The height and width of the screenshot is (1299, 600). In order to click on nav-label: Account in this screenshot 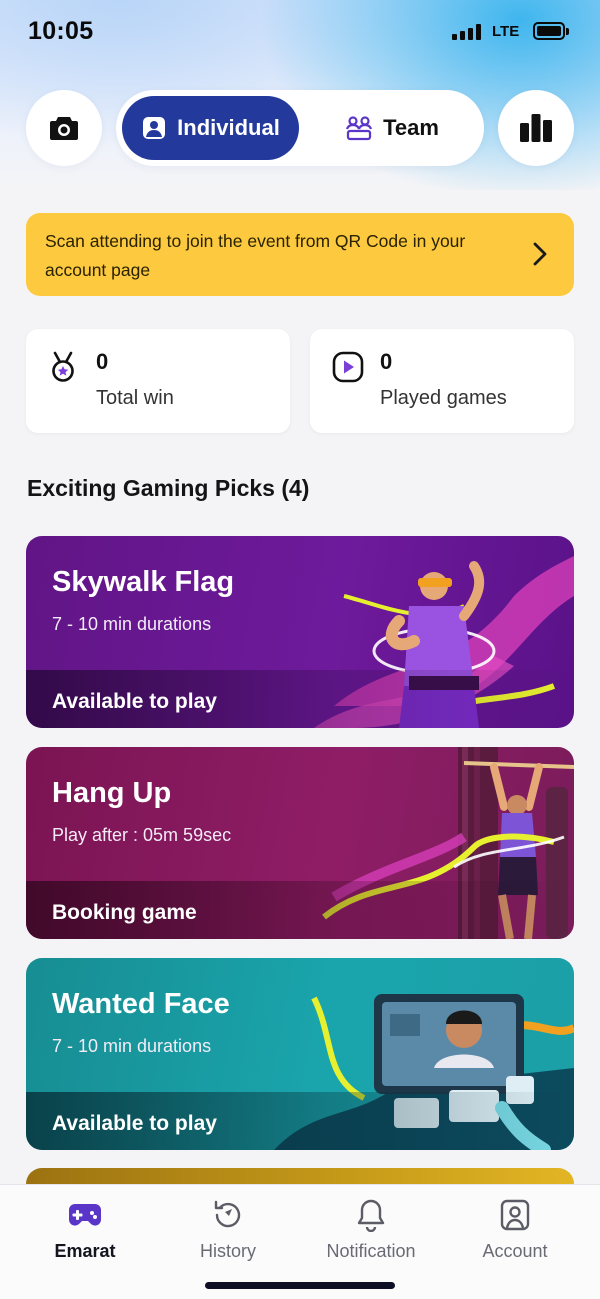, I will do `click(515, 1251)`.